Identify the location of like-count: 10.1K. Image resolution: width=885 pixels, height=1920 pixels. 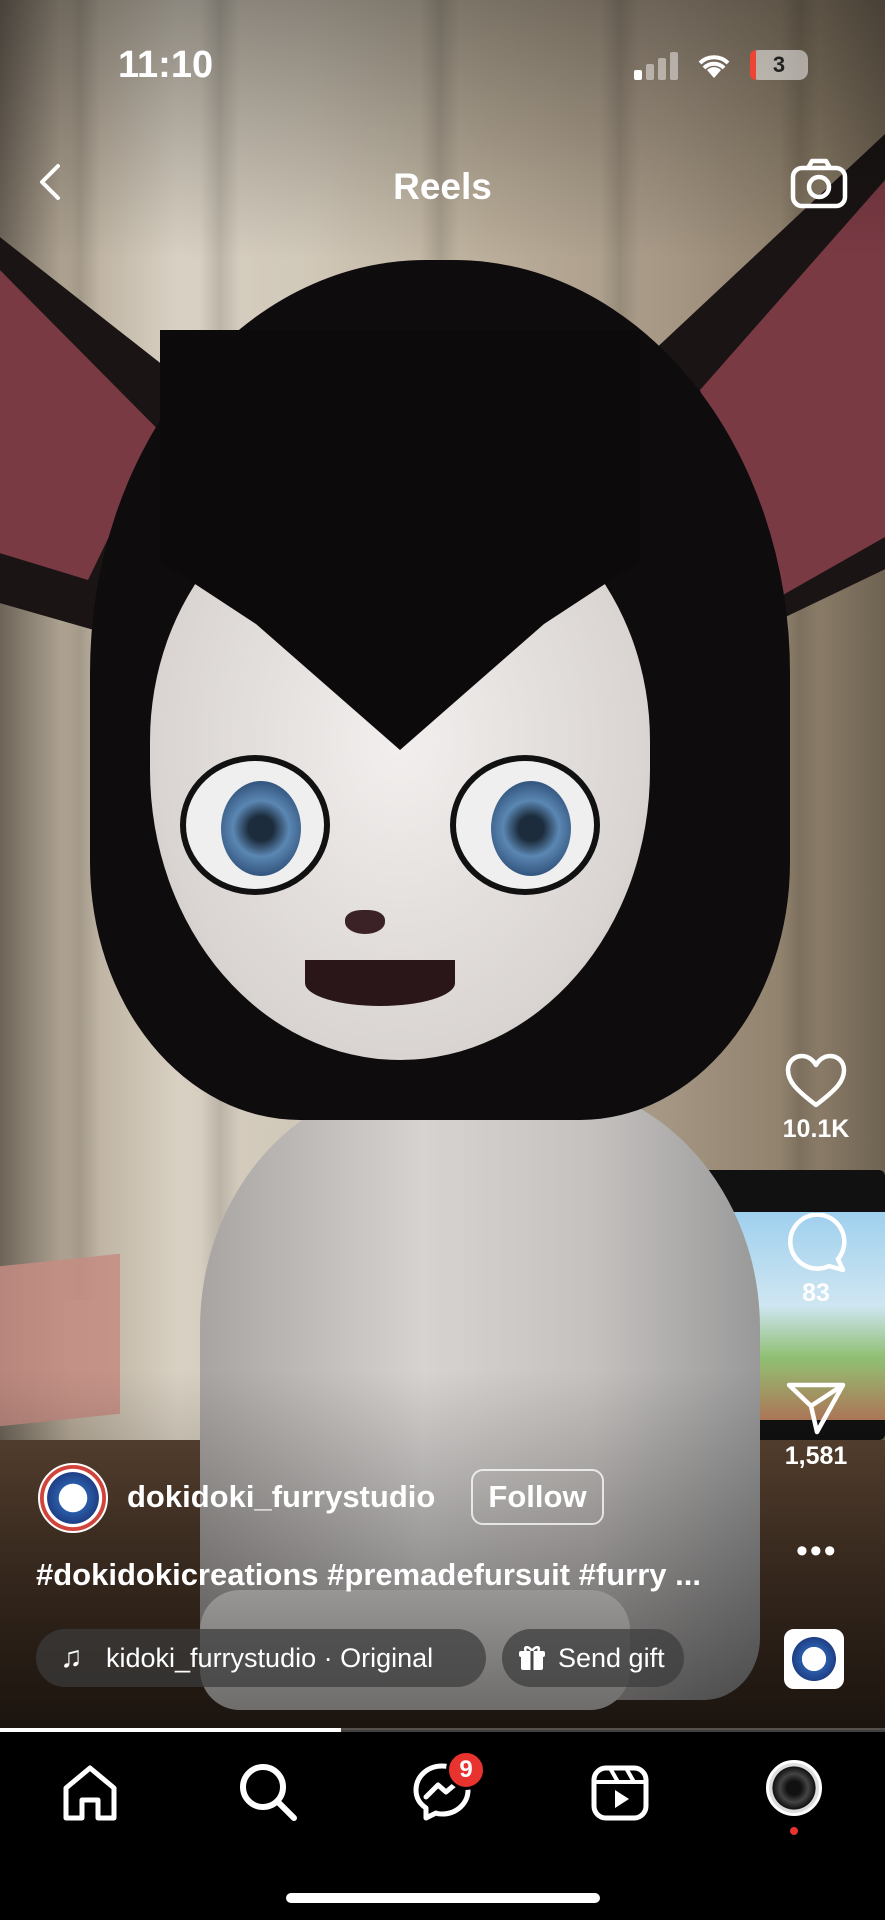
(816, 1129).